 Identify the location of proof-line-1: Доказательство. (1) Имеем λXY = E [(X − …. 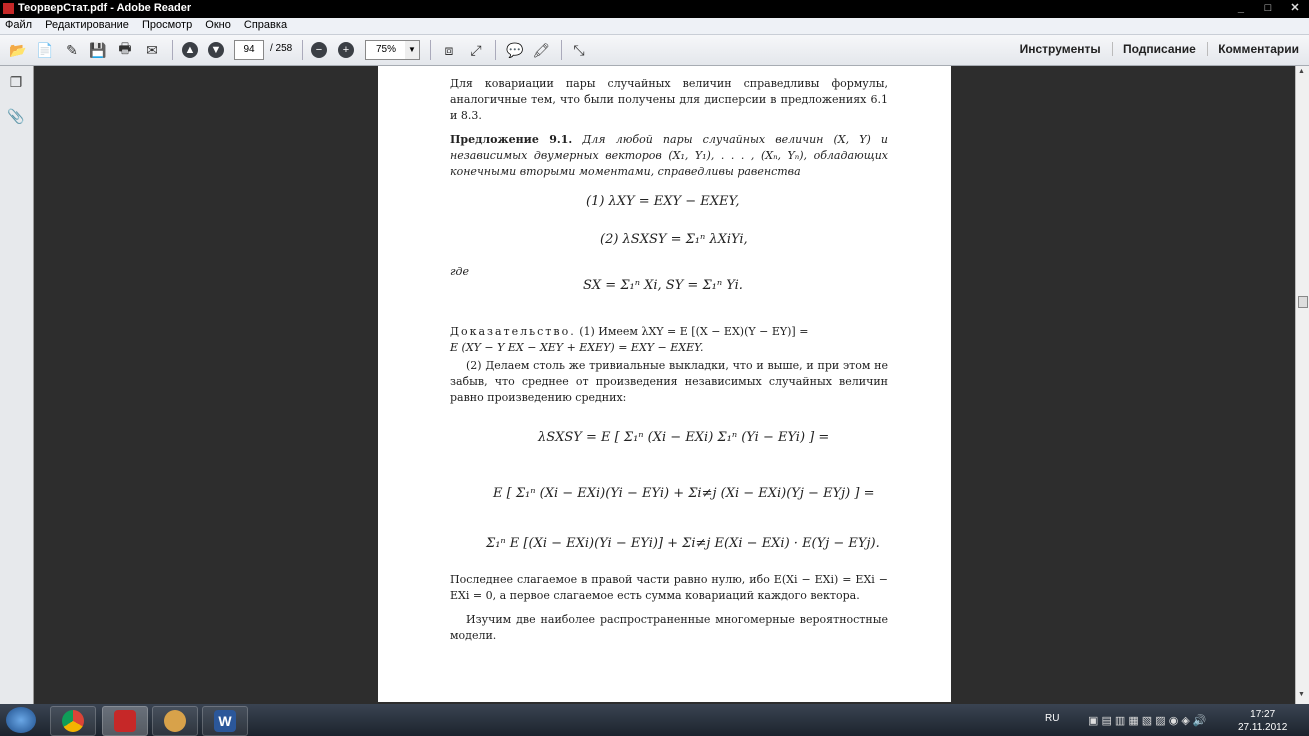
(669, 332).